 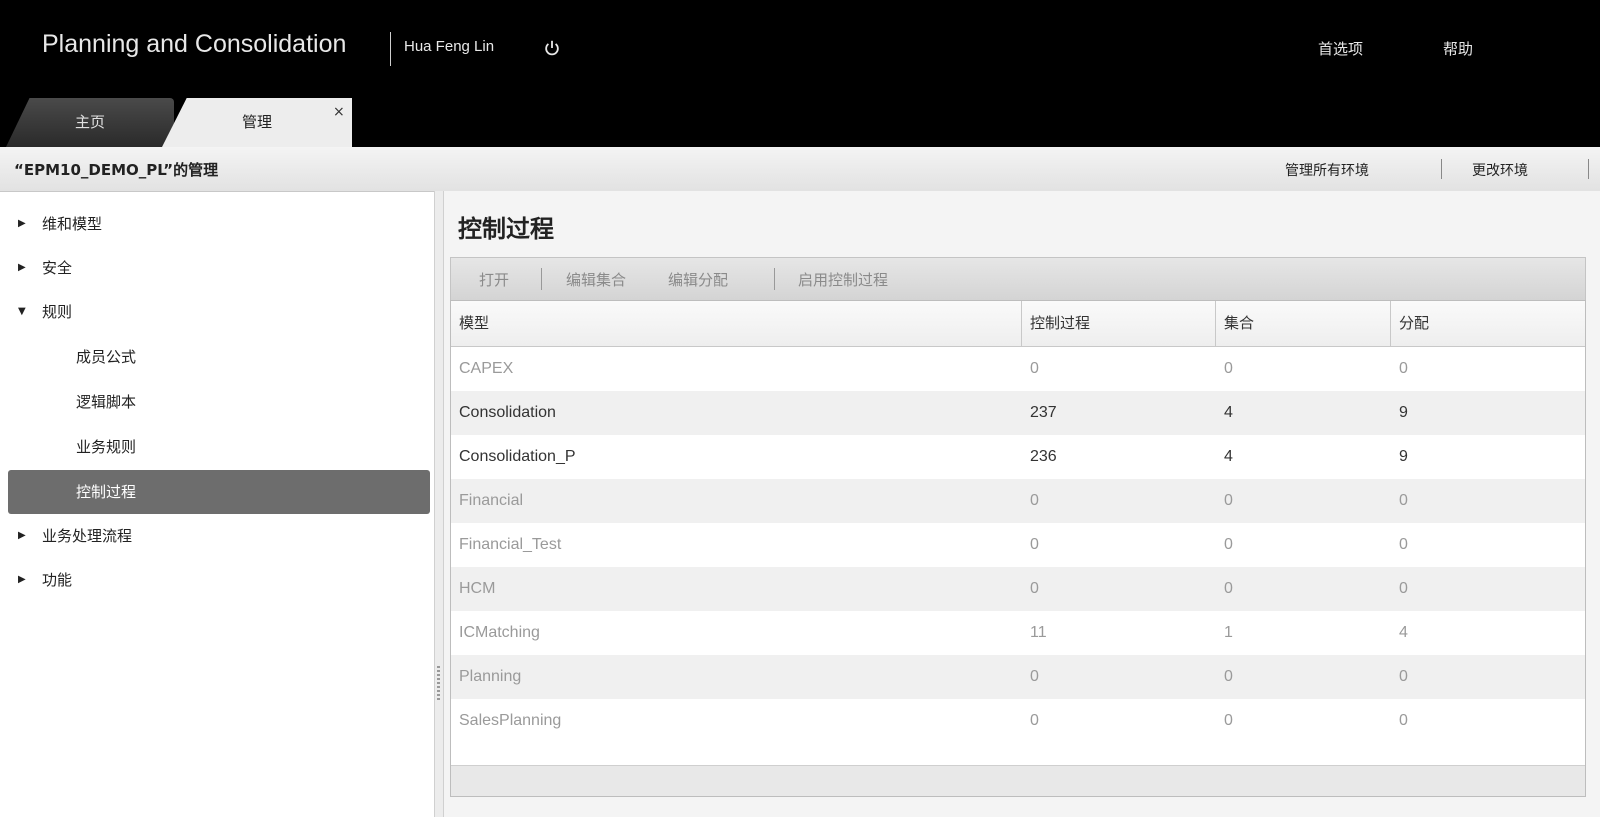 What do you see at coordinates (1327, 170) in the screenshot?
I see `manage-all-environments-link: 管理所有环境` at bounding box center [1327, 170].